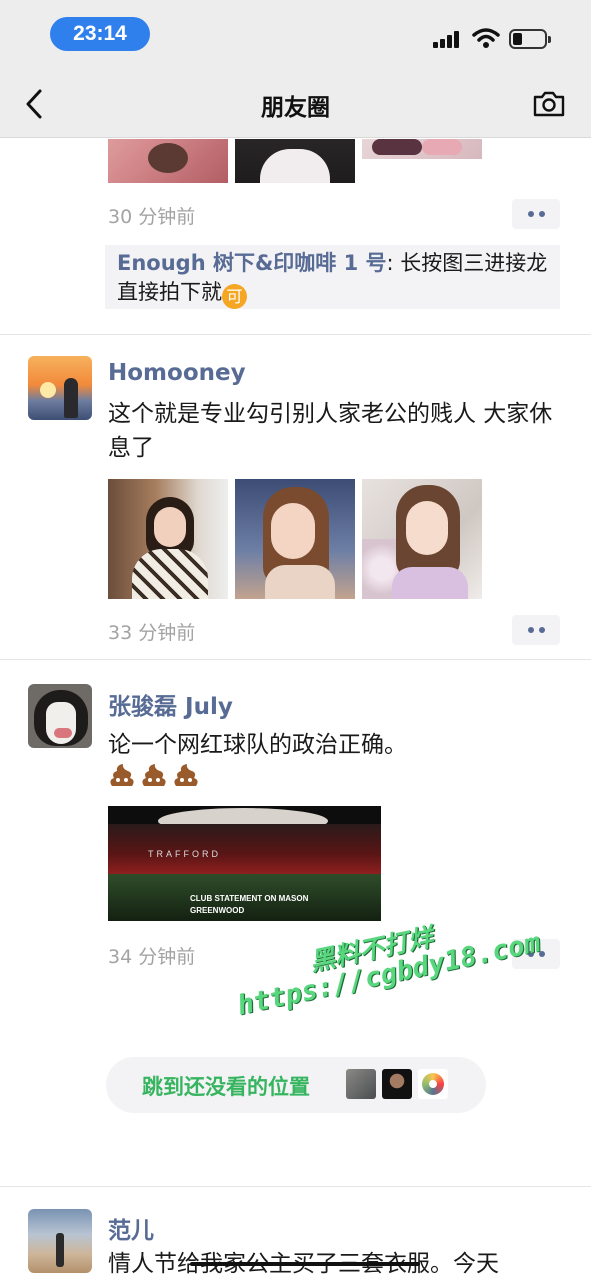 This screenshot has height=1280, width=591. Describe the element at coordinates (530, 39) in the screenshot. I see `battery-icon` at that location.